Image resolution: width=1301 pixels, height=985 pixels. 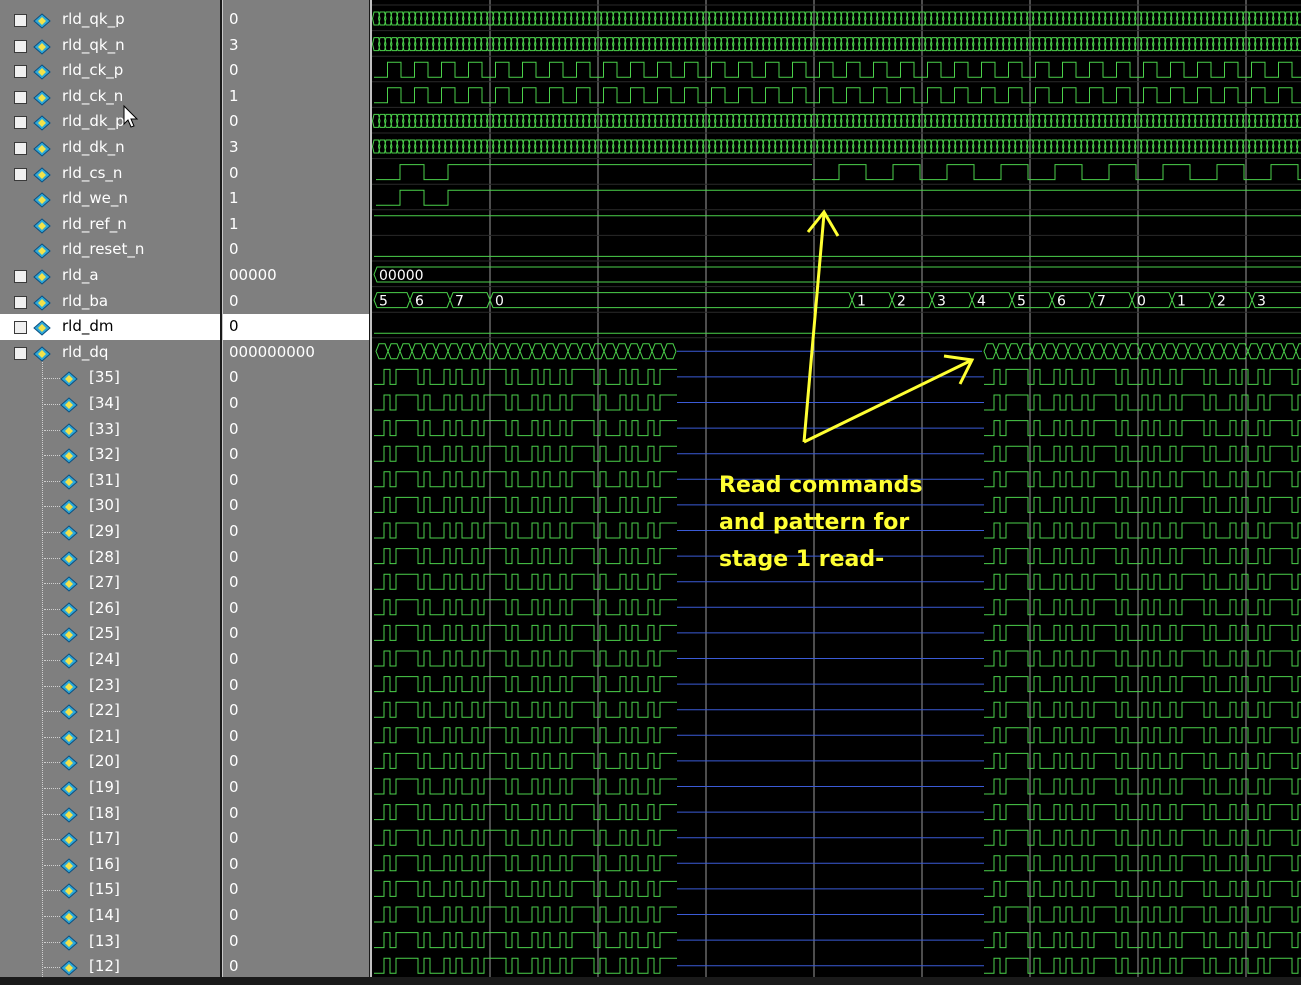 I want to click on signal-name: [32], so click(x=104, y=455).